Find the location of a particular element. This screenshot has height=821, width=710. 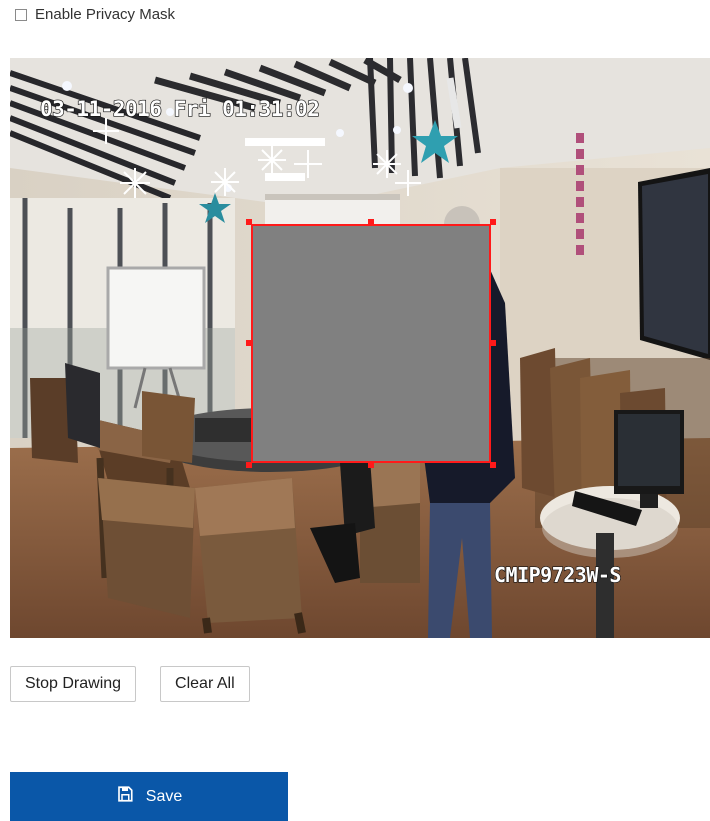

resize-handle-bottom-middle is located at coordinates (371, 465).